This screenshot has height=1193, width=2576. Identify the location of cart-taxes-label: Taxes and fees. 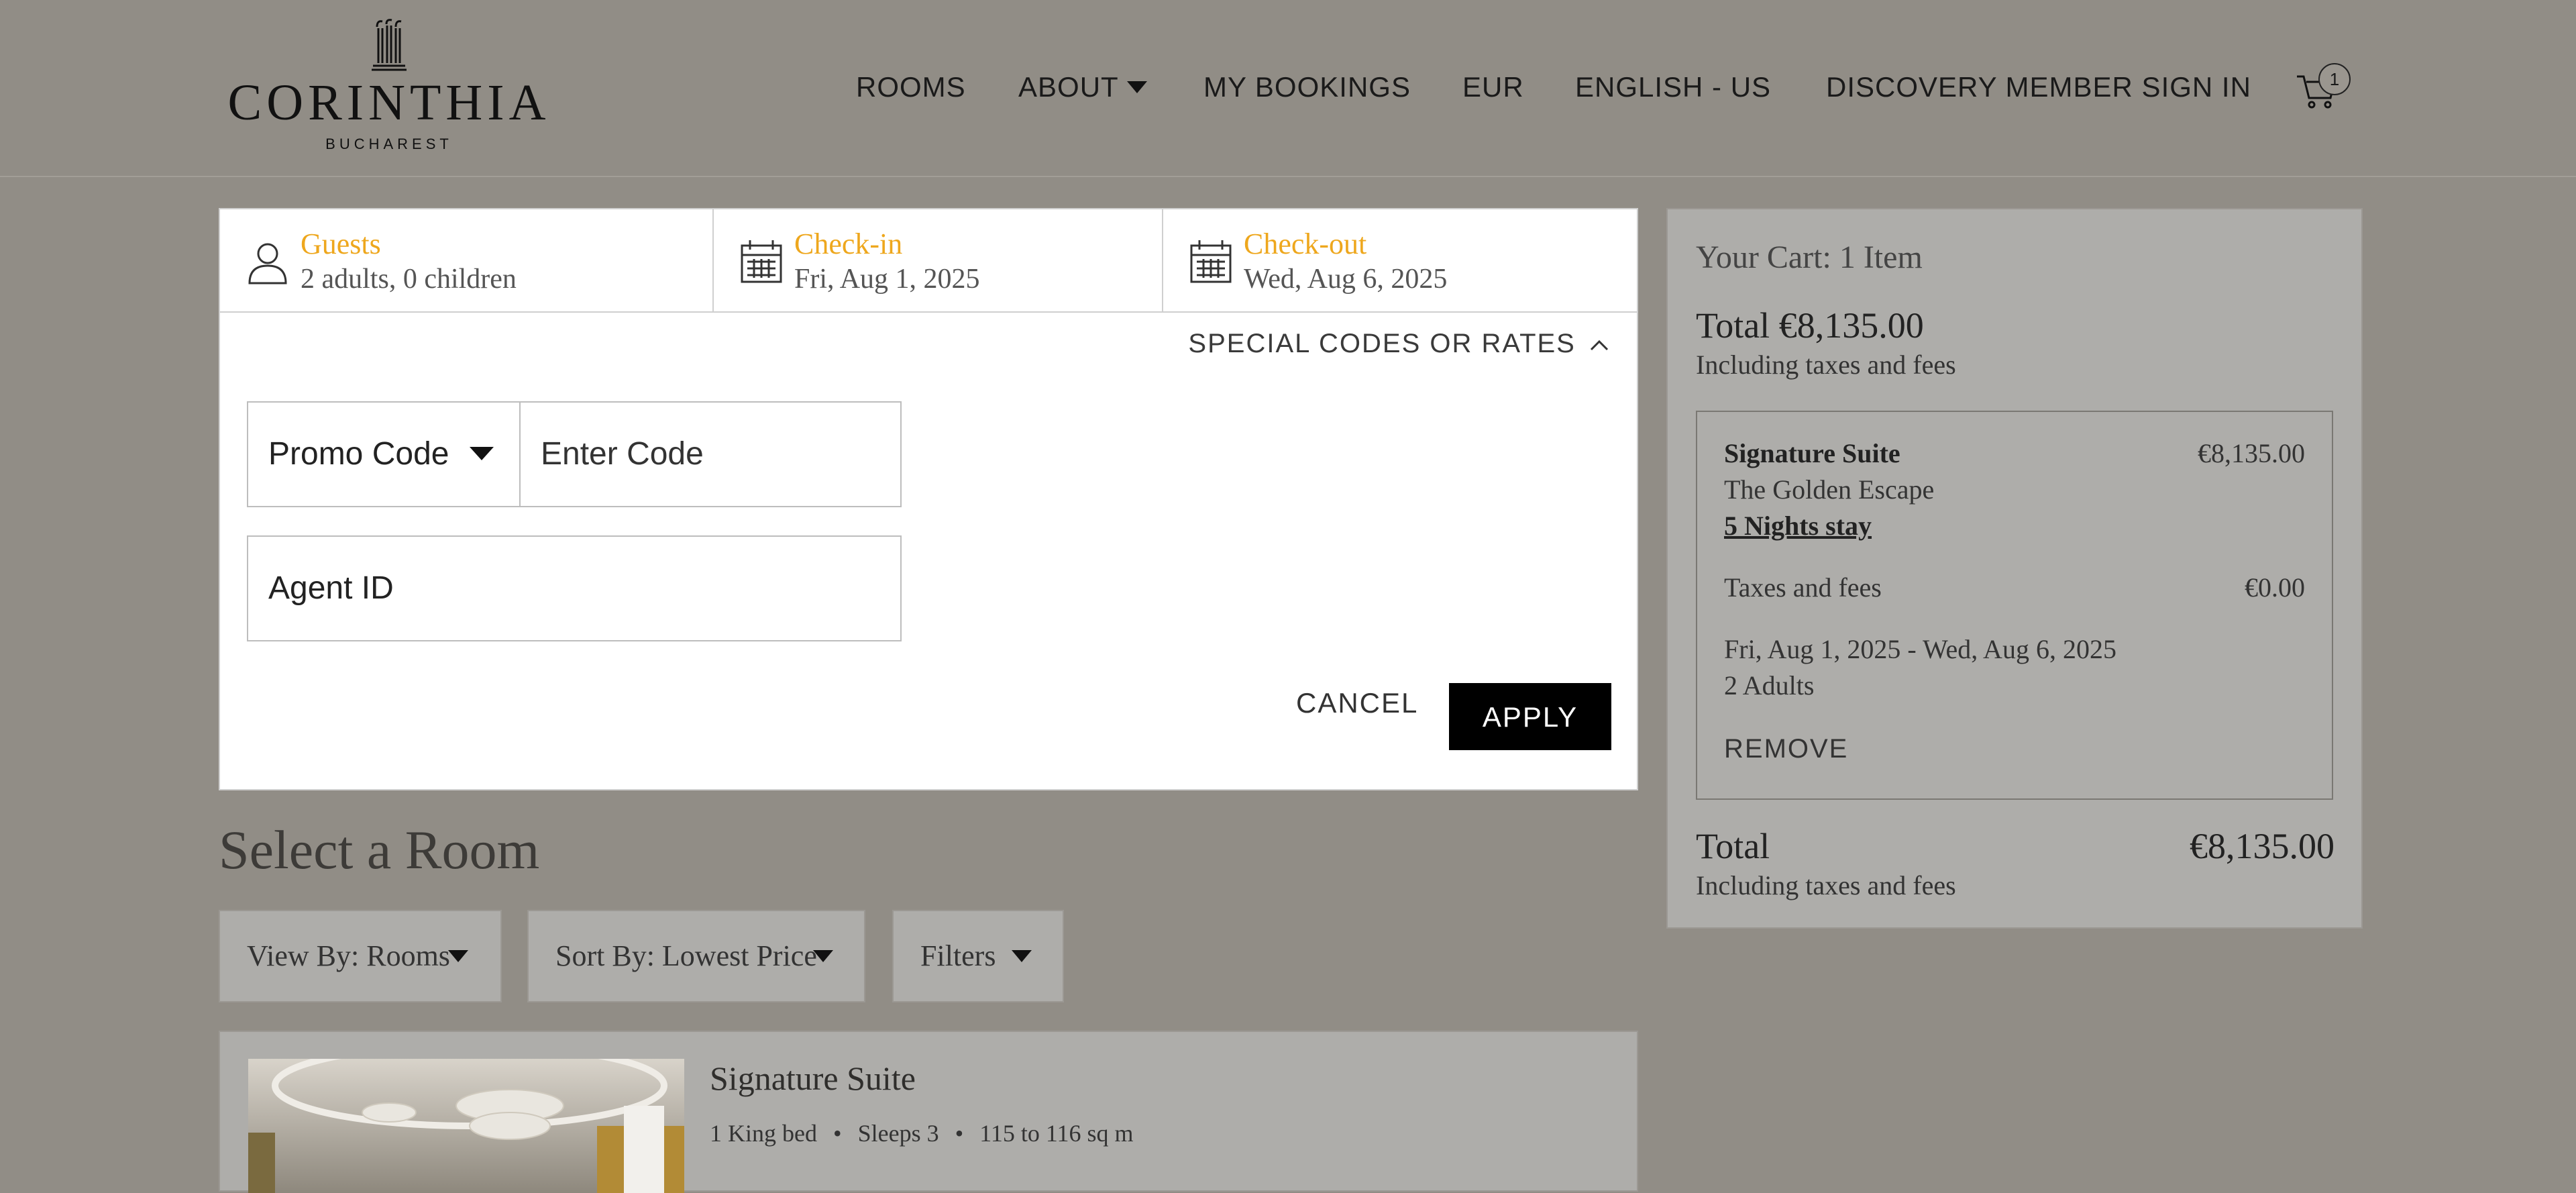
(1803, 587).